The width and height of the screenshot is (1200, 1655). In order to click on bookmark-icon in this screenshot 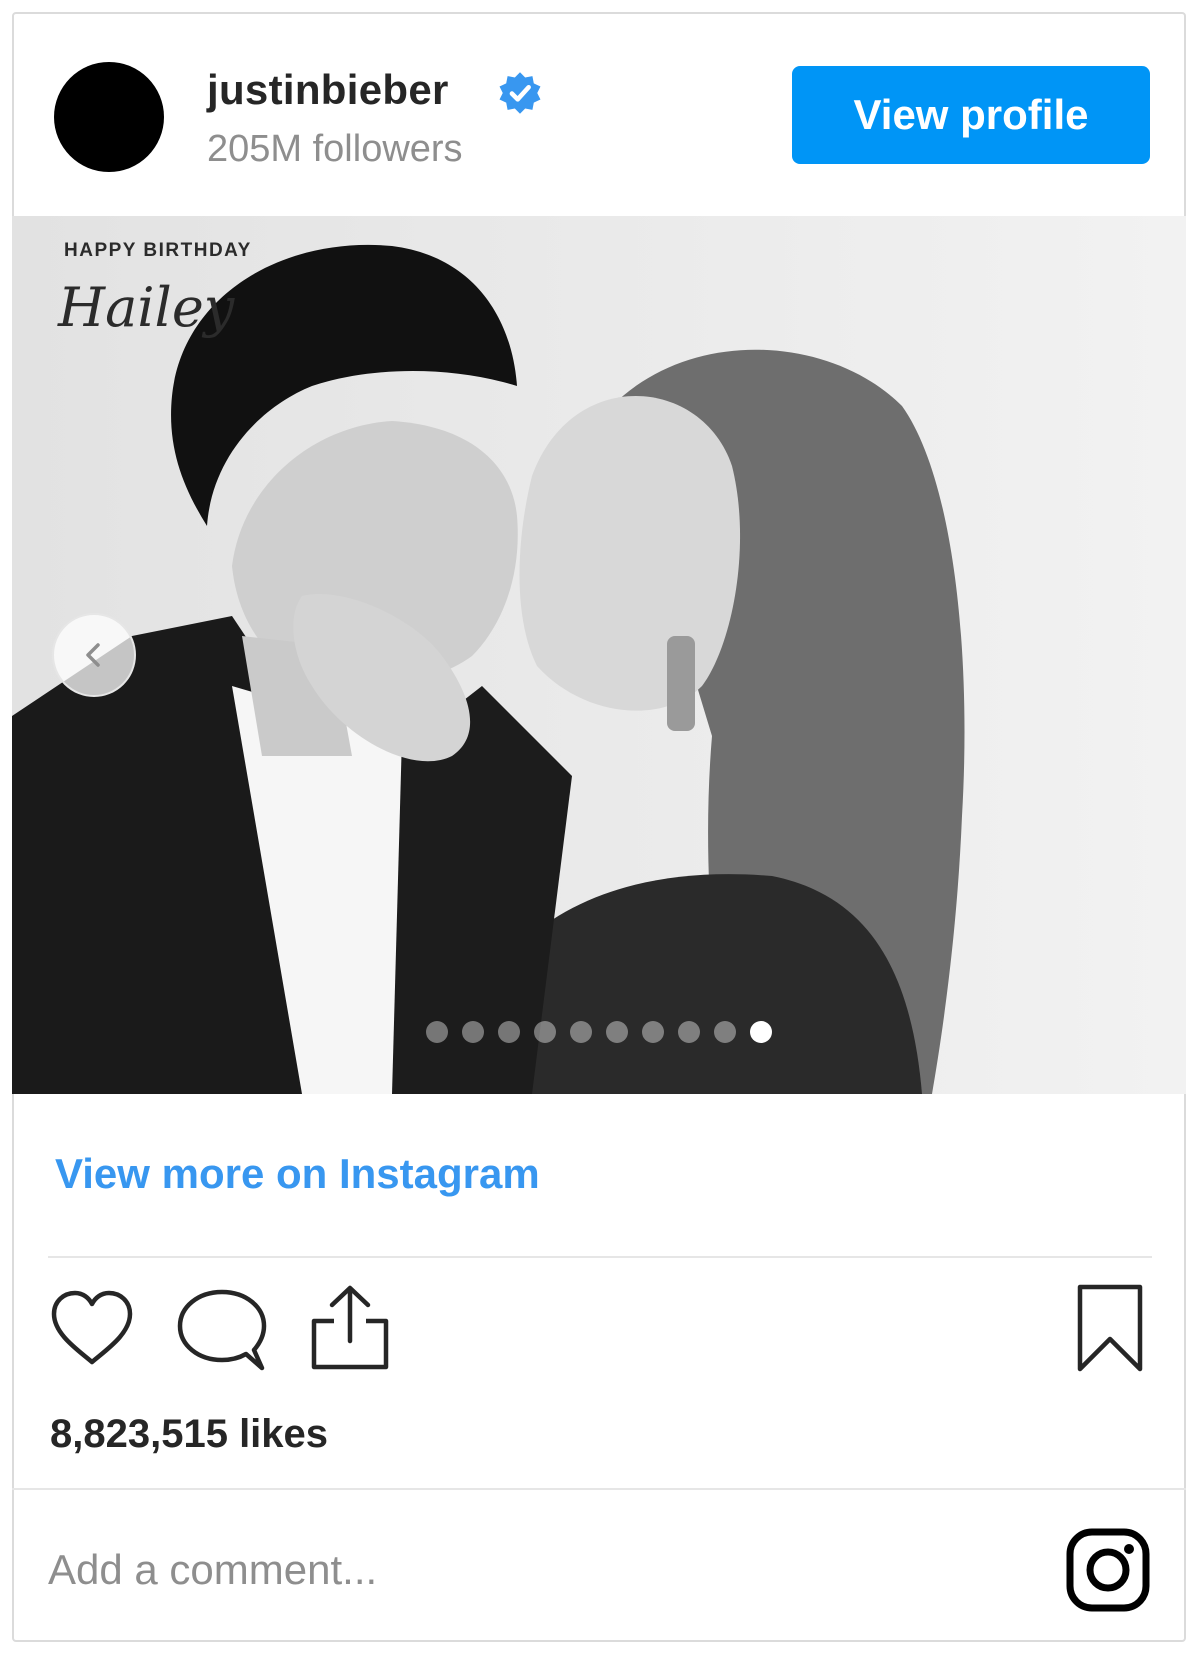, I will do `click(1110, 1329)`.